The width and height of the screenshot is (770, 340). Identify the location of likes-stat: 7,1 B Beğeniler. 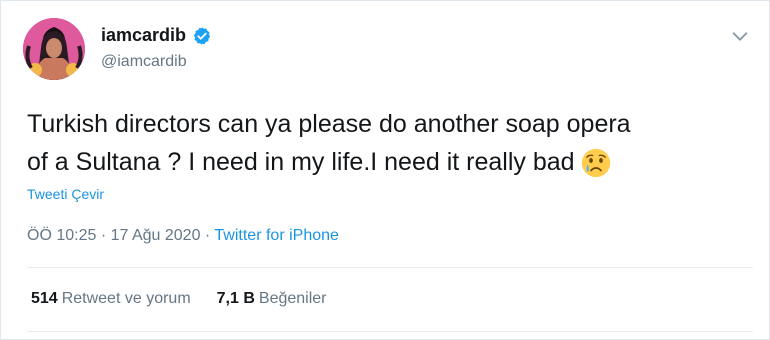
(272, 299).